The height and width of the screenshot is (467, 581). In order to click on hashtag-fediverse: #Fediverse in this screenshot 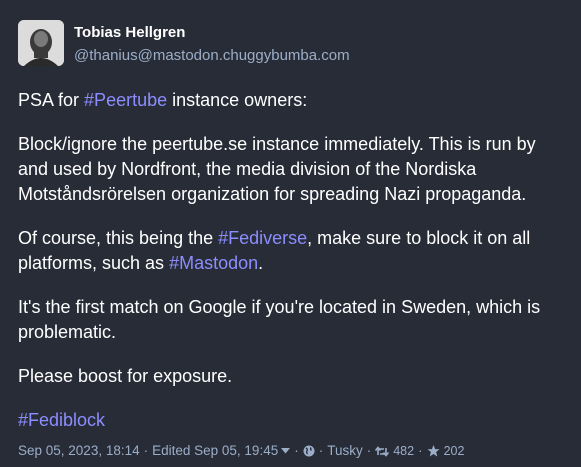, I will do `click(262, 238)`.